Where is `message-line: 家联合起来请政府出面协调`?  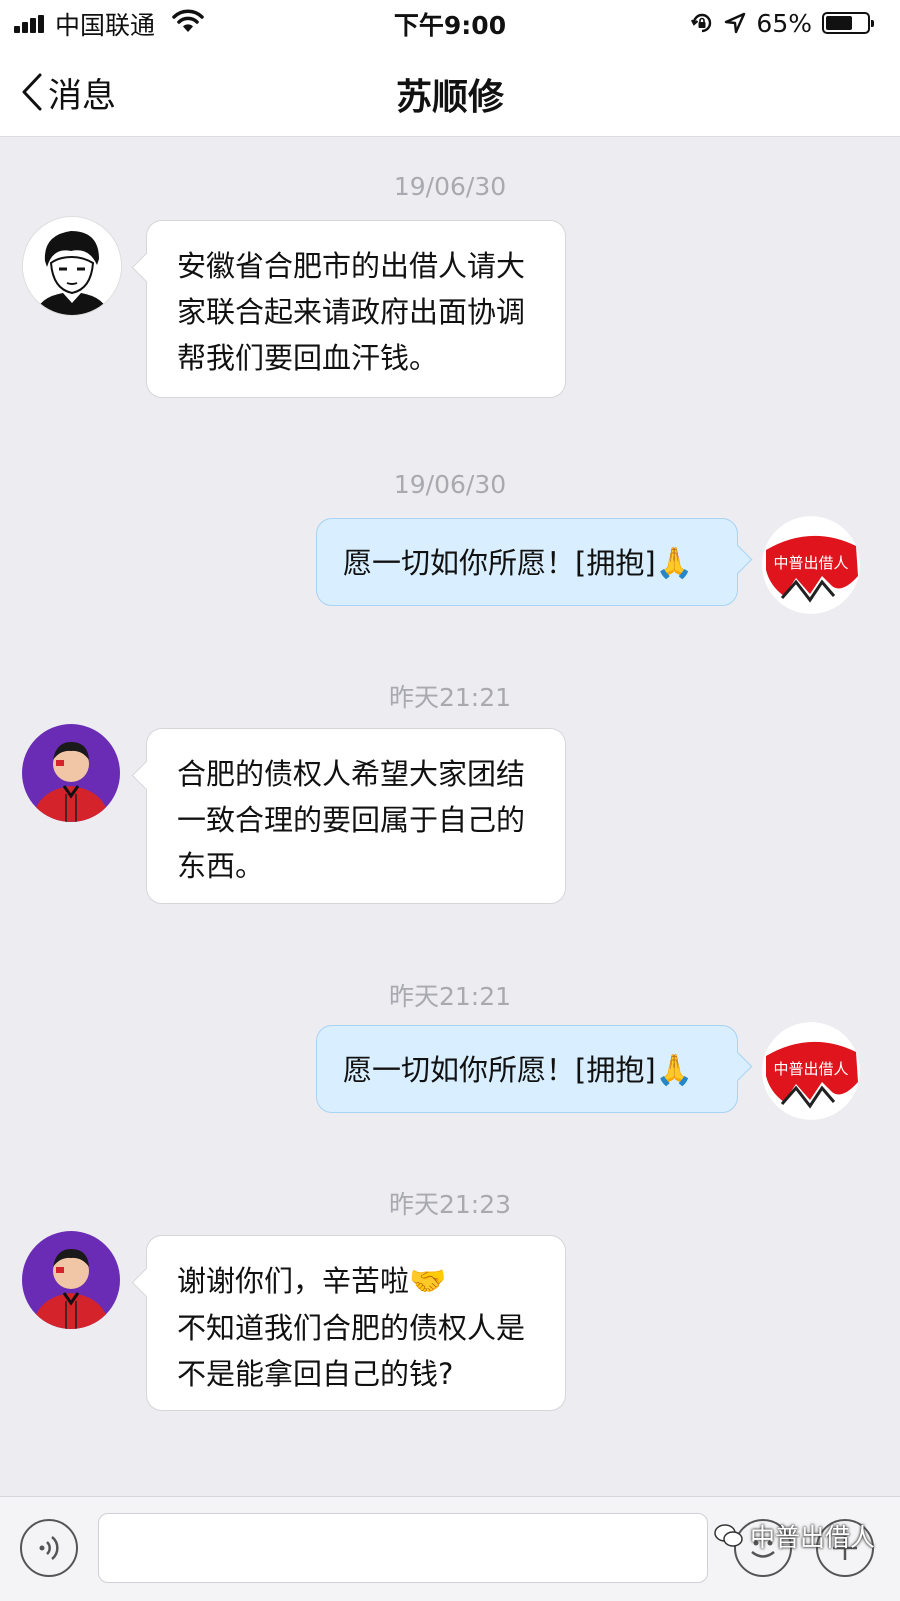
message-line: 家联合起来请政府出面协调 is located at coordinates (351, 312).